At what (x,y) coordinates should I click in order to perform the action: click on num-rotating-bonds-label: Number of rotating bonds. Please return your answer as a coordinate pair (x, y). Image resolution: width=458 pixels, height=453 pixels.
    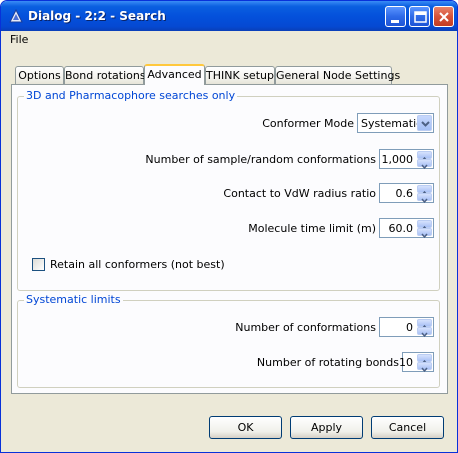
    Looking at the image, I should click on (327, 362).